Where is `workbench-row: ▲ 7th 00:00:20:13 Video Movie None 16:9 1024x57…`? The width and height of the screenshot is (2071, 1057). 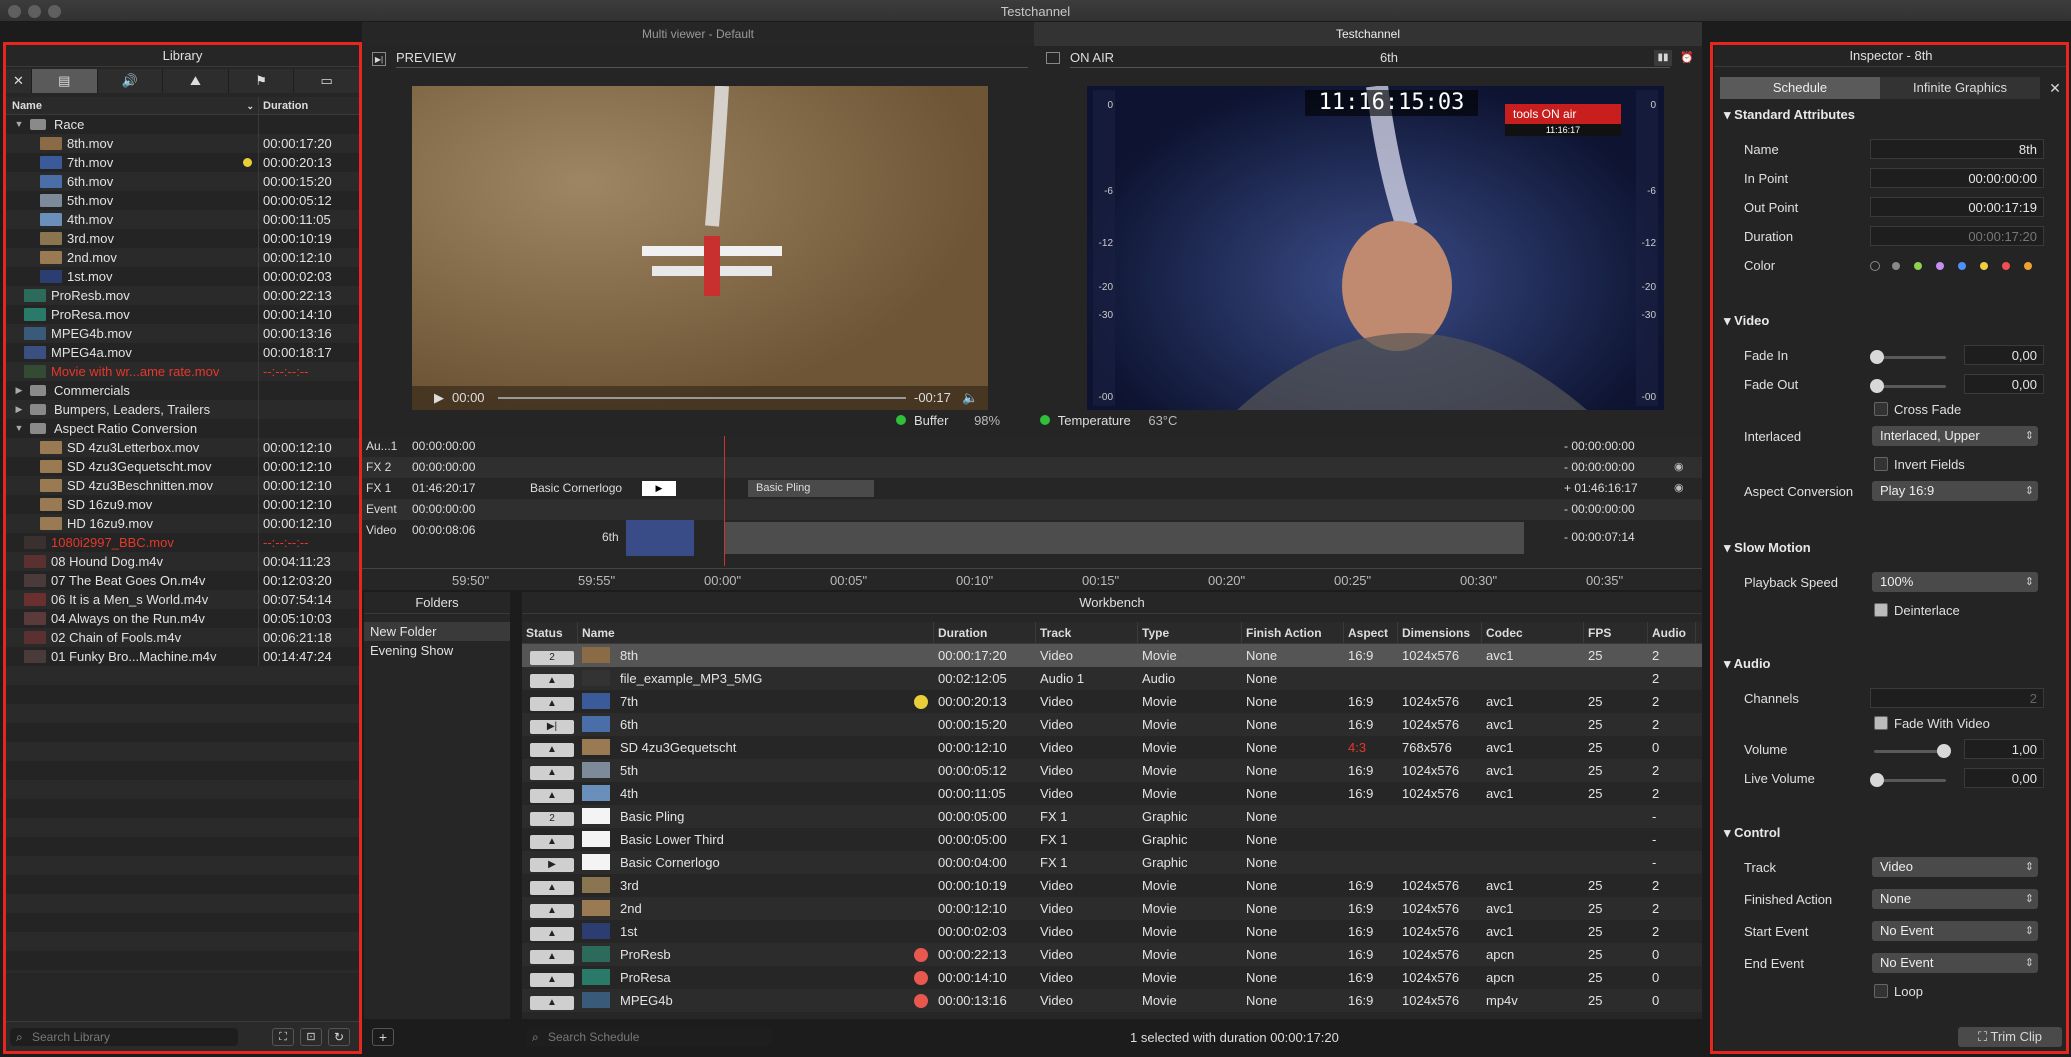 workbench-row: ▲ 7th 00:00:20:13 Video Movie None 16:9 1024x57… is located at coordinates (1112, 701).